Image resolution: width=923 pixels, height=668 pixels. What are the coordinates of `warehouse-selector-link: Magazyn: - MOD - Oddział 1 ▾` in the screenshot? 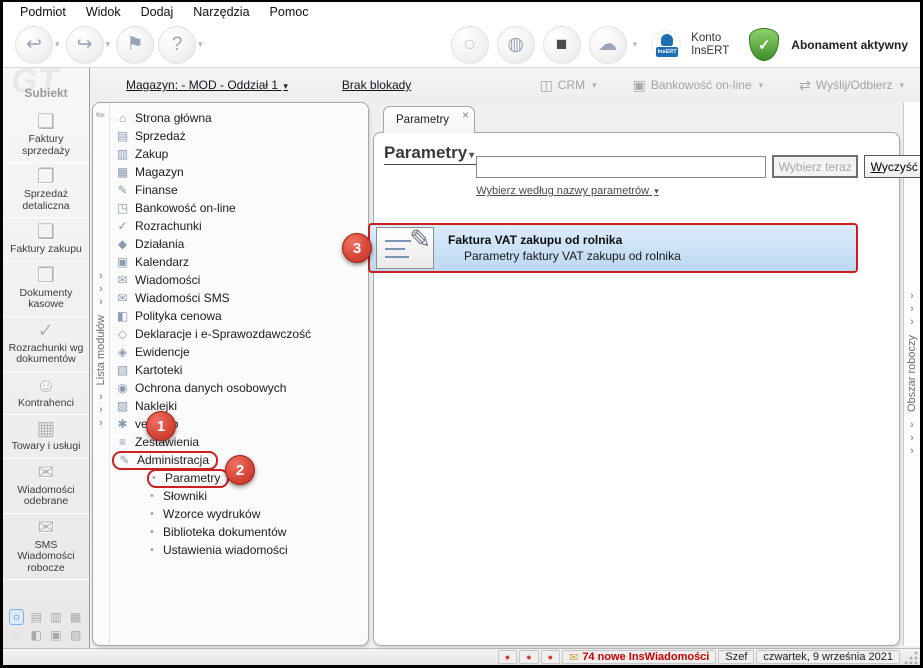 It's located at (208, 85).